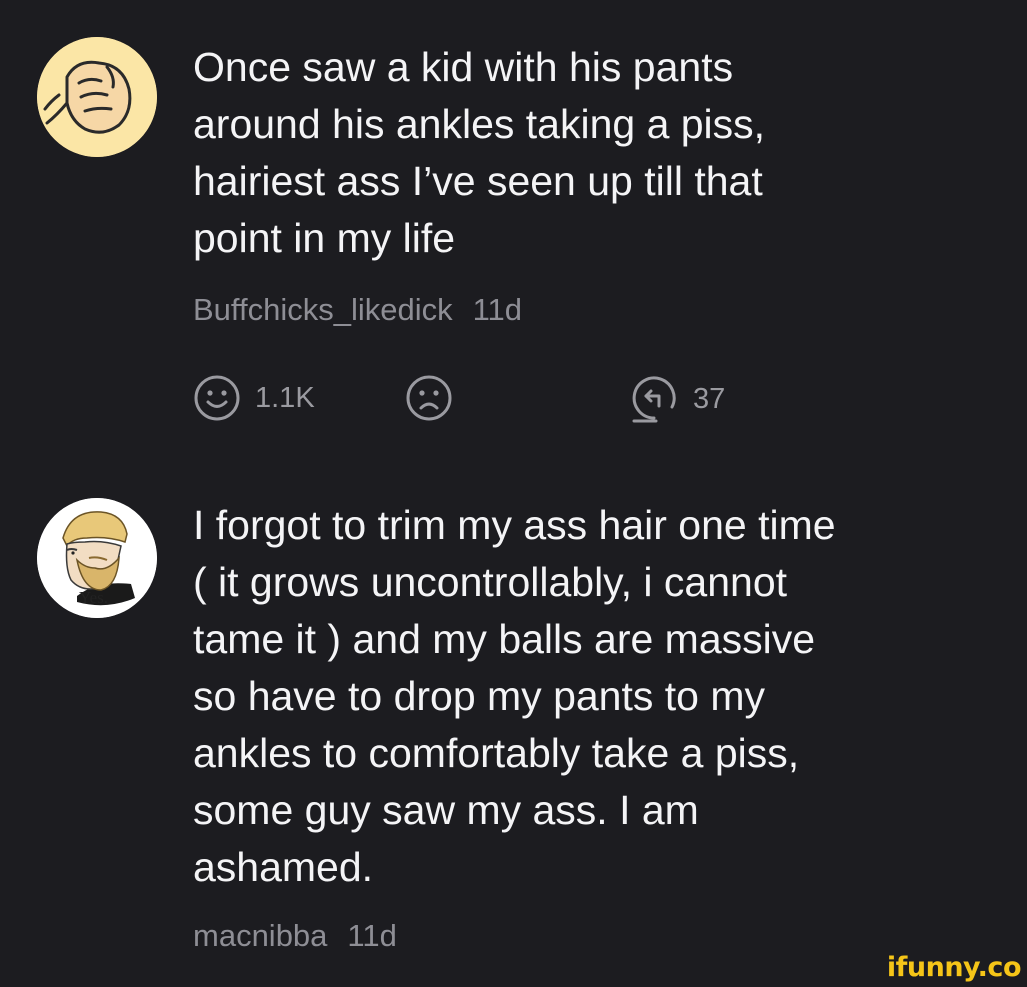 The width and height of the screenshot is (1027, 987). What do you see at coordinates (217, 398) in the screenshot?
I see `smile-icon` at bounding box center [217, 398].